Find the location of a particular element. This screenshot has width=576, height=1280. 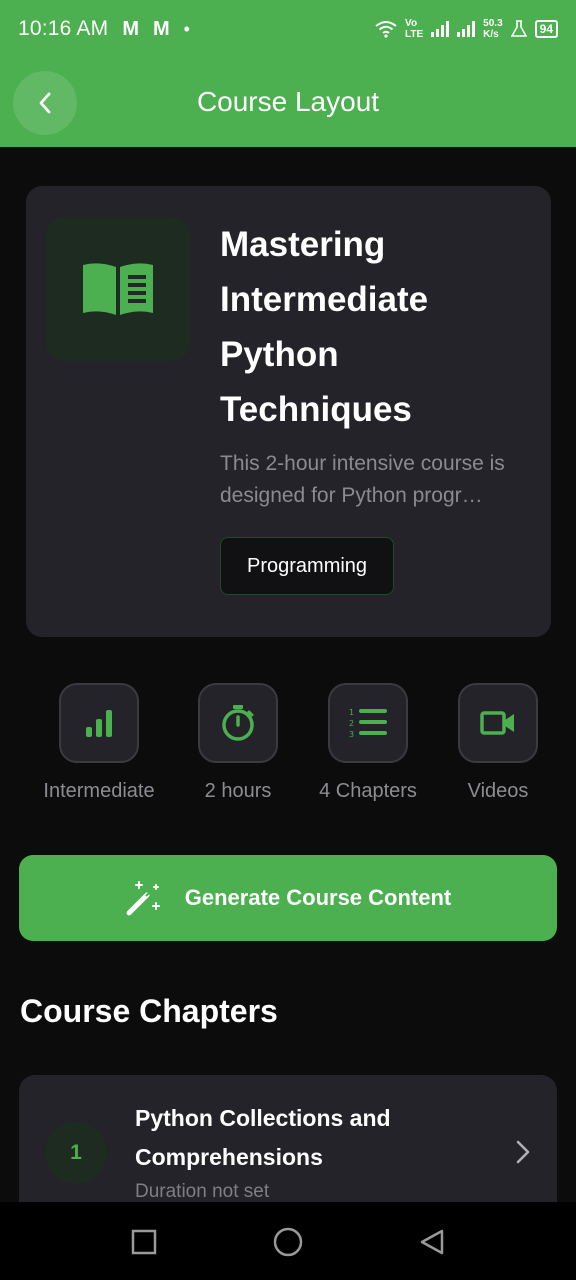

generate-button-label: Generate Course Content is located at coordinates (318, 897).